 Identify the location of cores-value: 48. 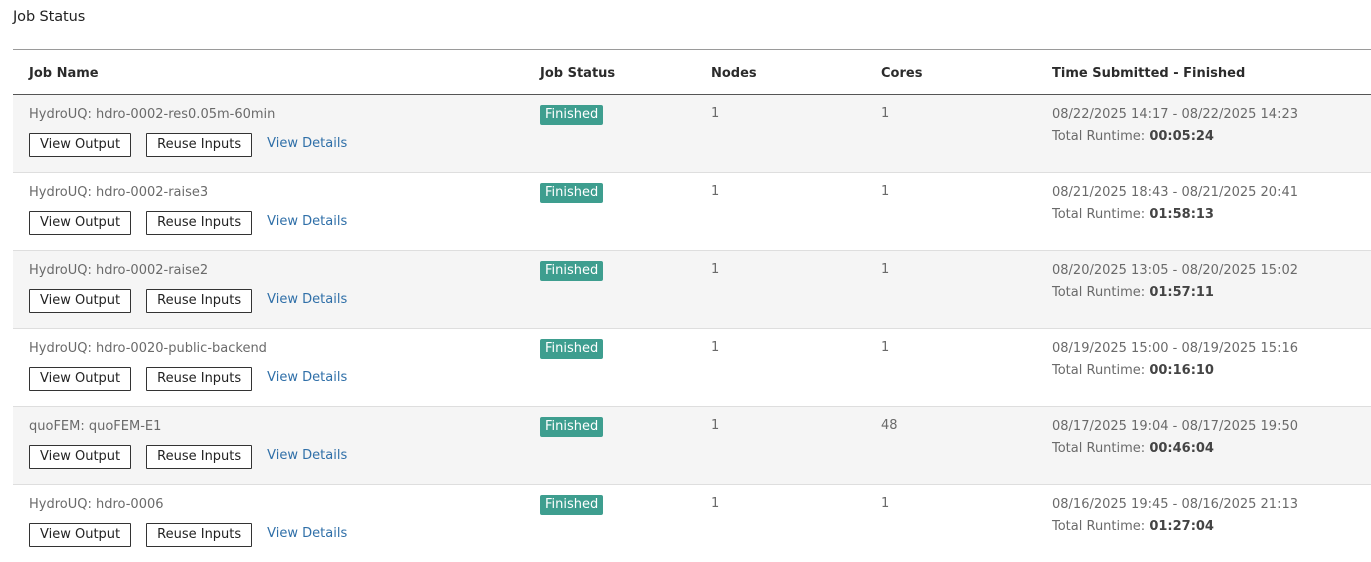
(889, 425).